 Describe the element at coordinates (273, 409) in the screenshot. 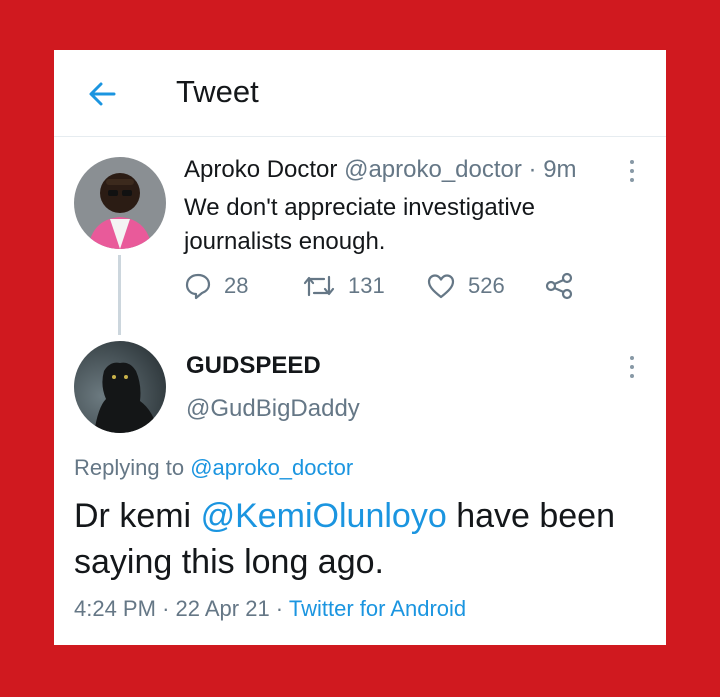

I see `reply-author-handle: @GudBigDaddy` at that location.